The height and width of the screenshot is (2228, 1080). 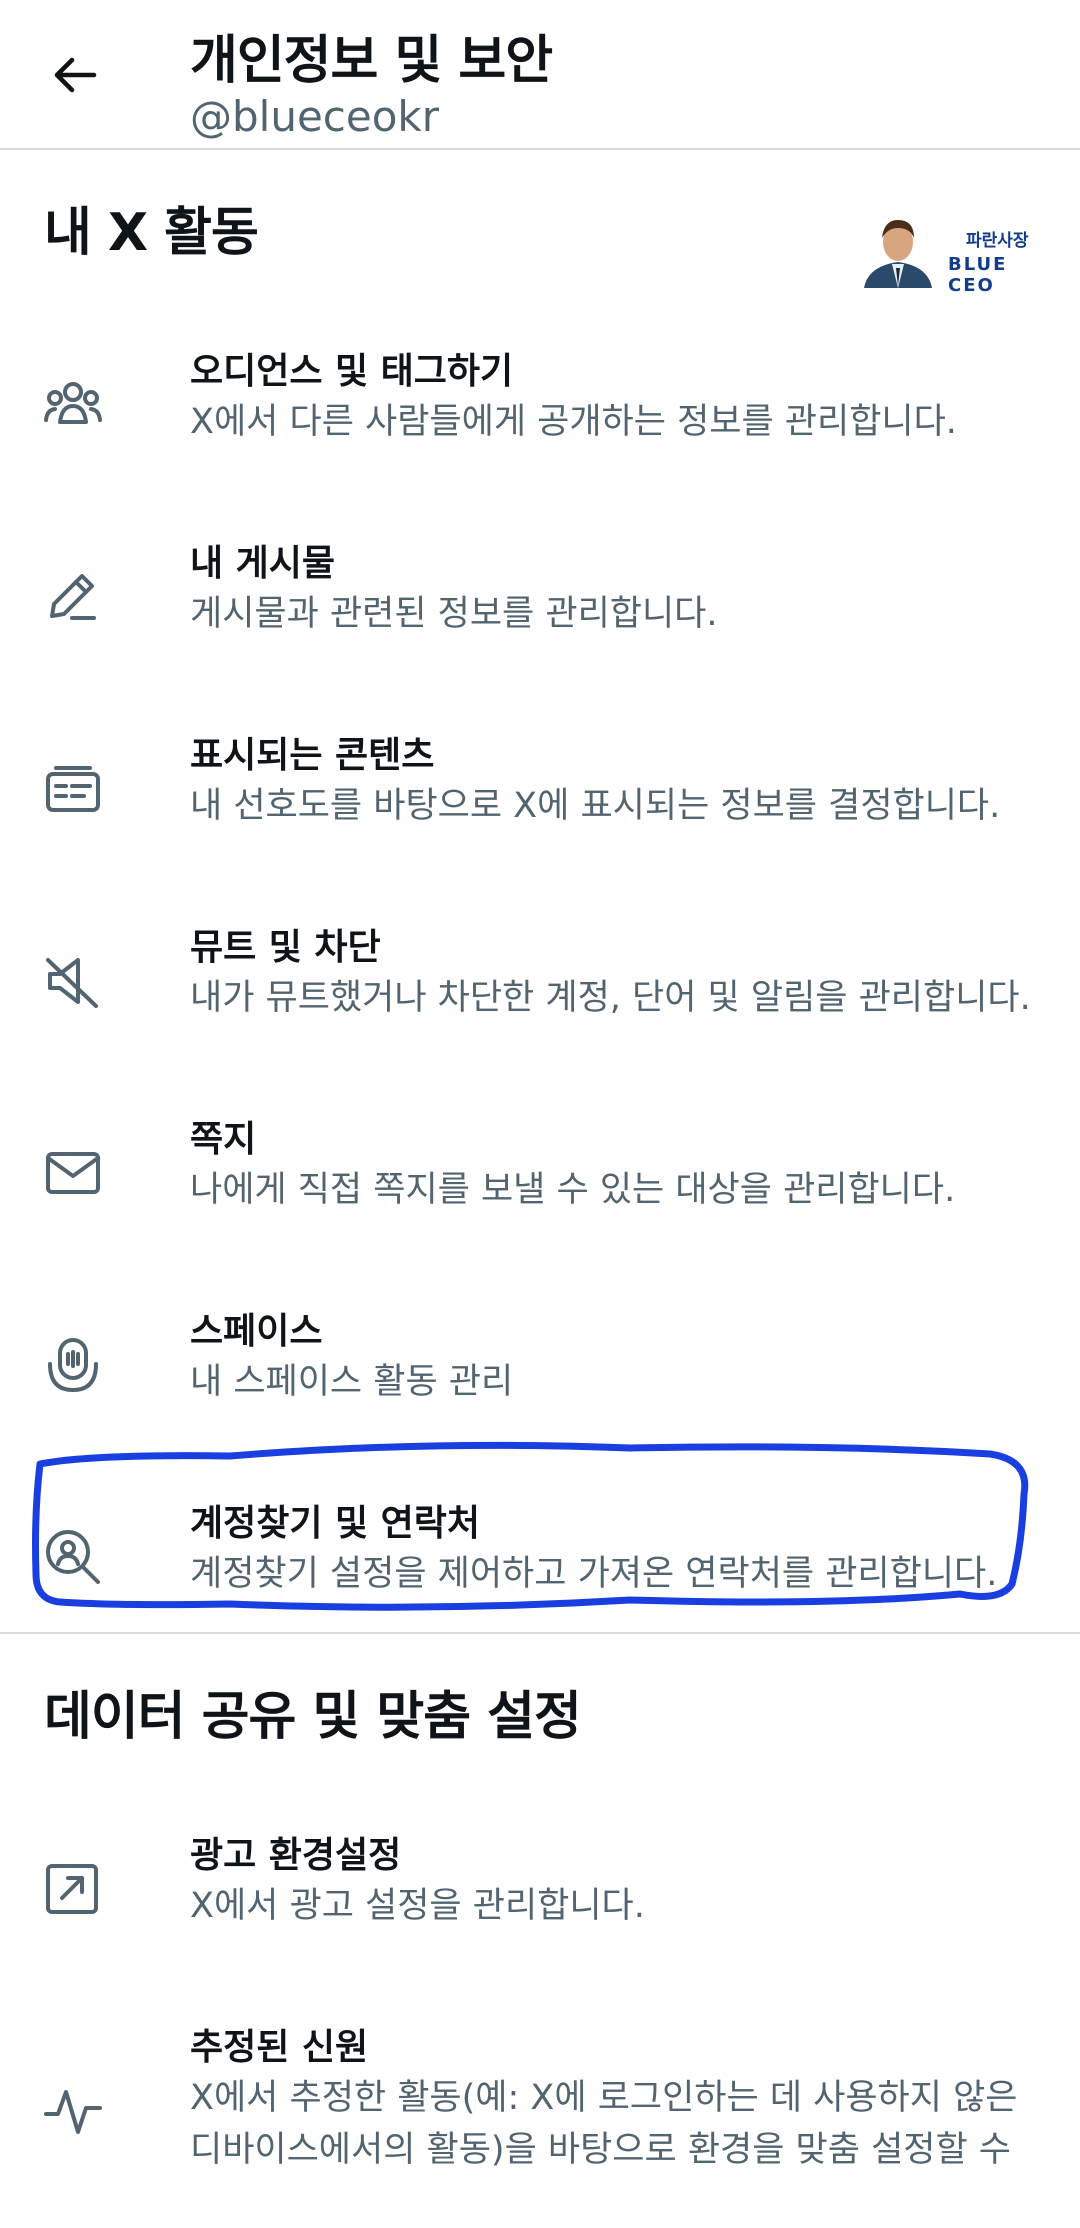 What do you see at coordinates (335, 1523) in the screenshot?
I see `settings-item-title: 계정찾기 및 연락처` at bounding box center [335, 1523].